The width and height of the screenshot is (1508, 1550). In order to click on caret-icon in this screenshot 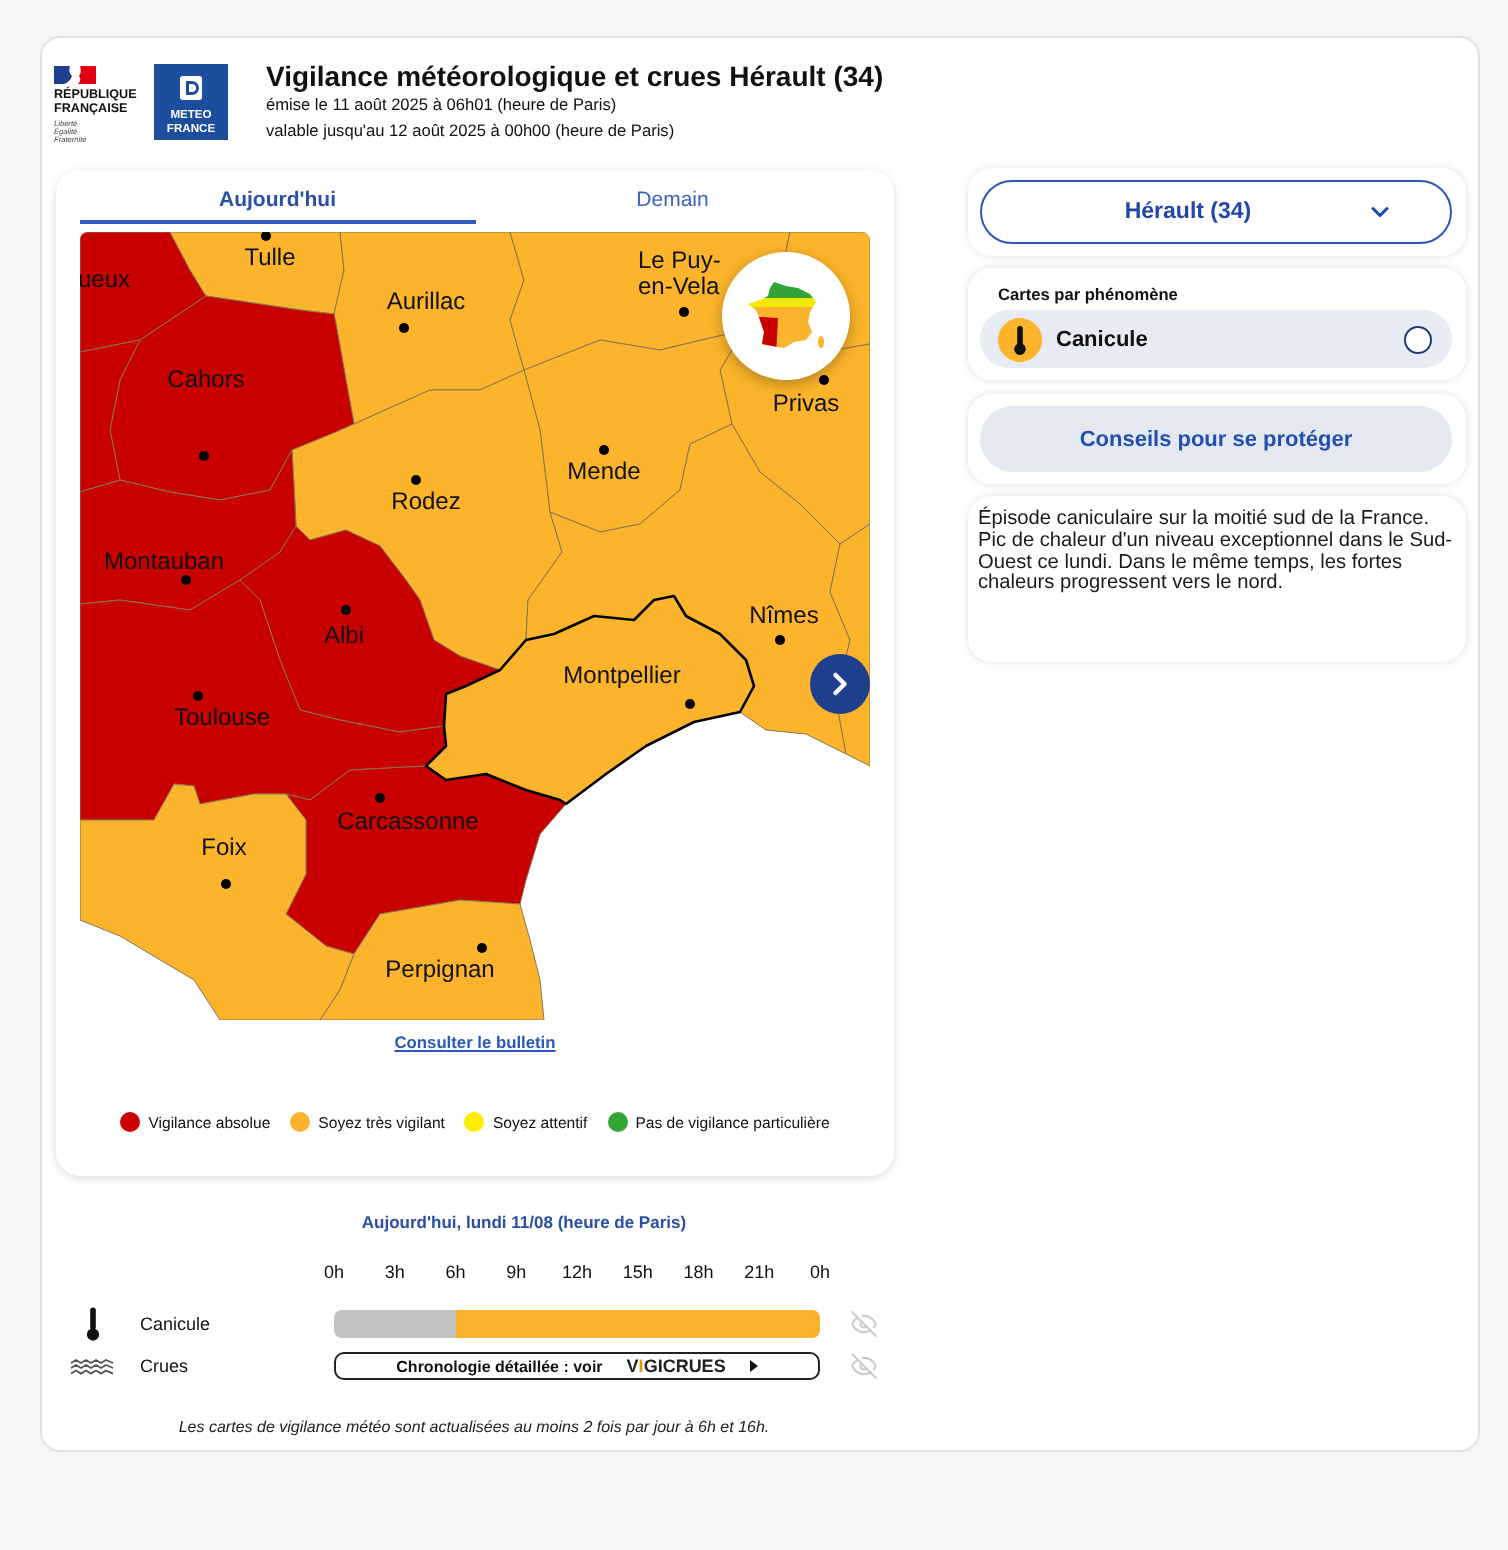, I will do `click(753, 1366)`.